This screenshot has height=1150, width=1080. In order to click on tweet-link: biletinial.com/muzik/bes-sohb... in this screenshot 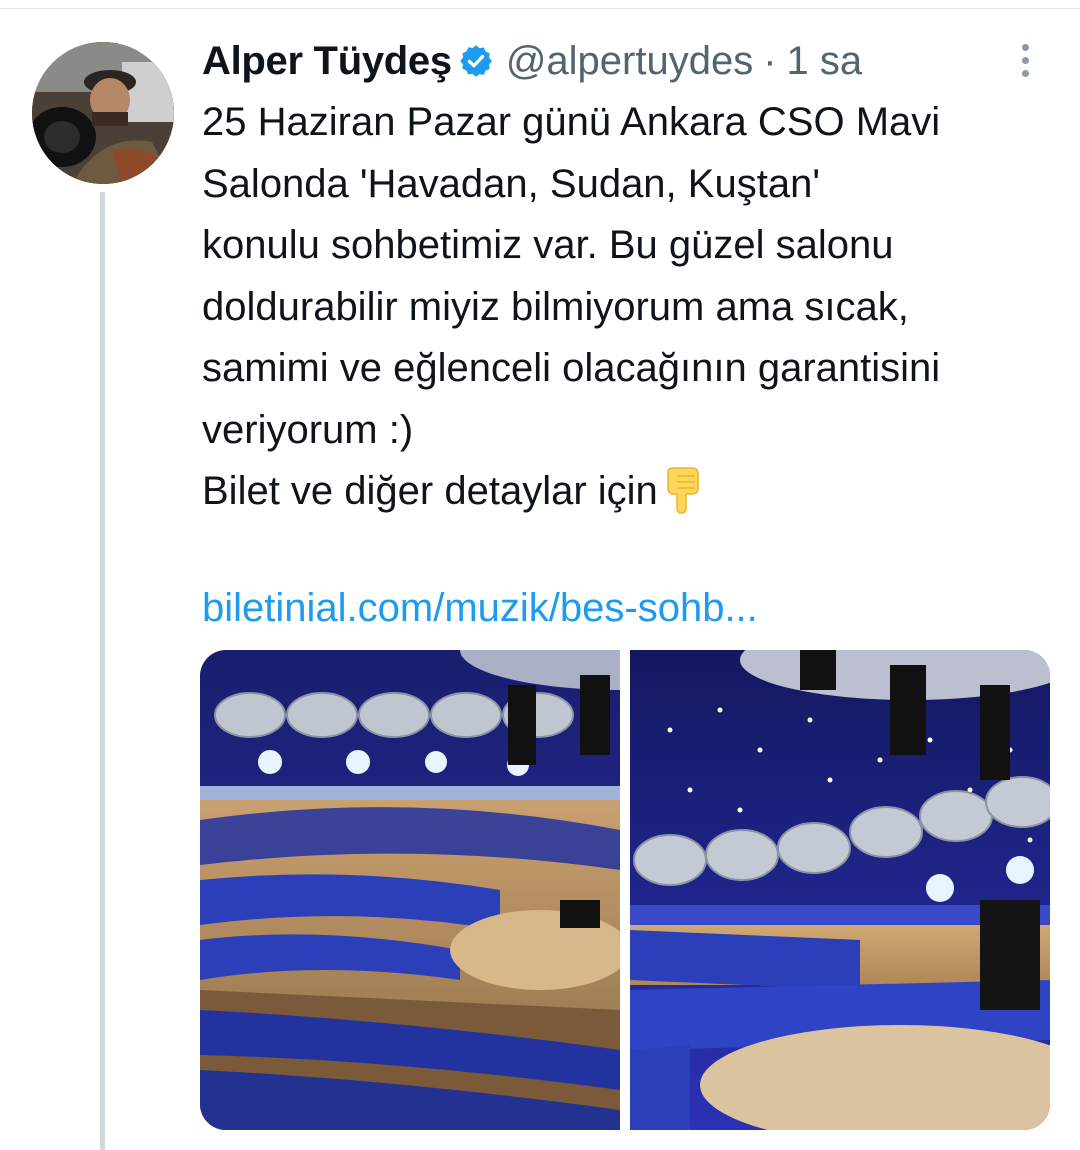, I will do `click(480, 608)`.